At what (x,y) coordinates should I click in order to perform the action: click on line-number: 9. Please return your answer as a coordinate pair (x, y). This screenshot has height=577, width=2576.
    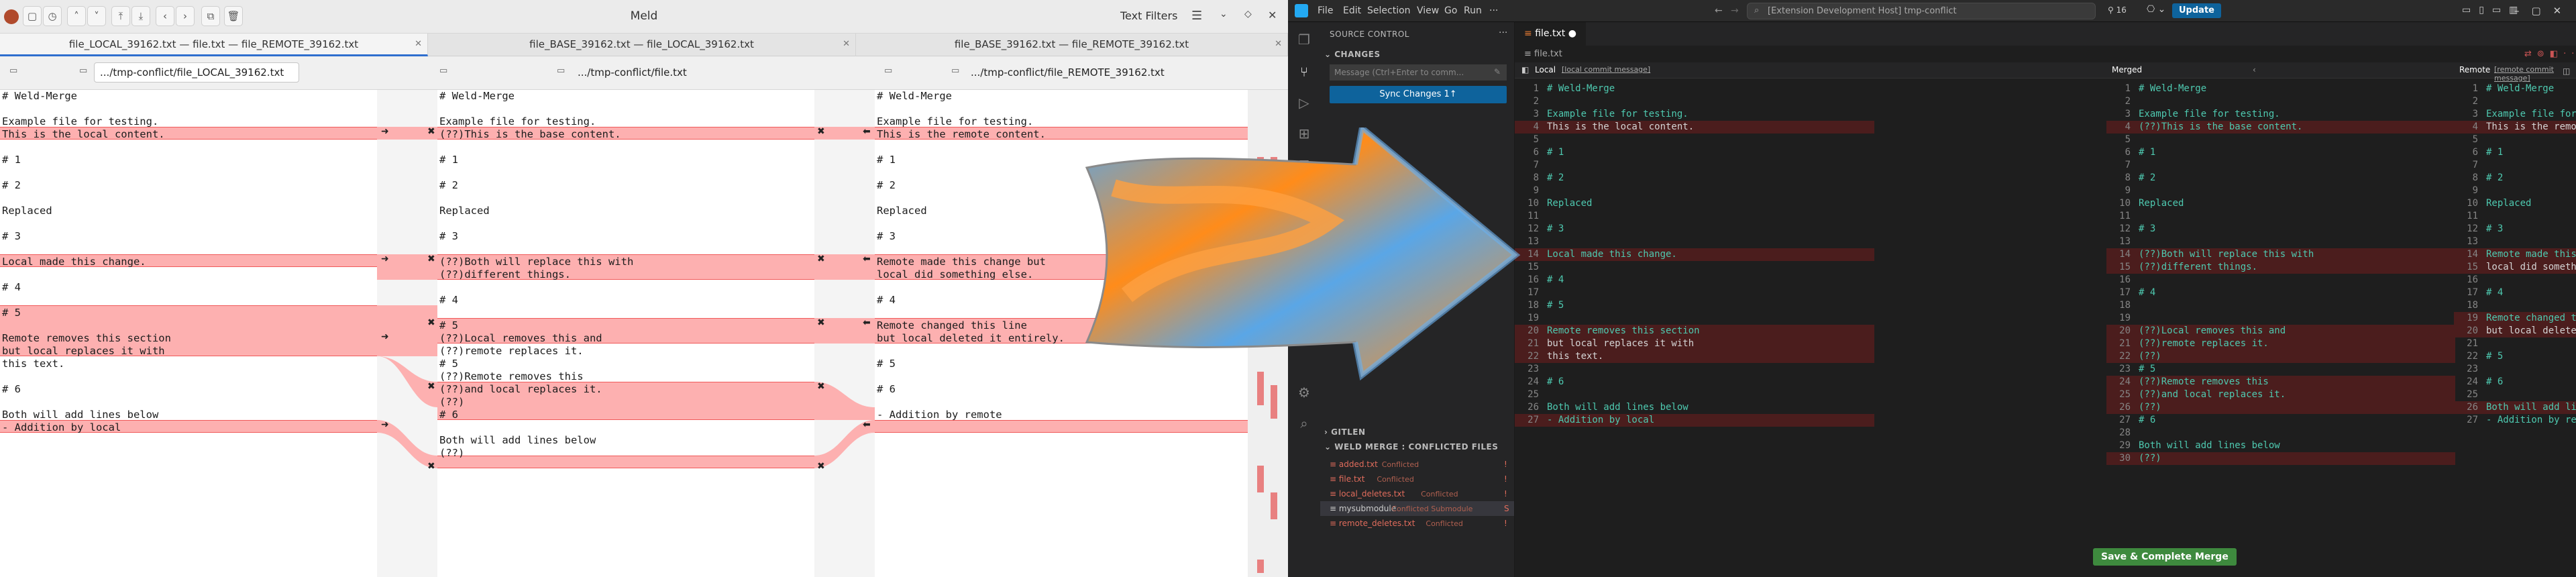
    Looking at the image, I should click on (2475, 191).